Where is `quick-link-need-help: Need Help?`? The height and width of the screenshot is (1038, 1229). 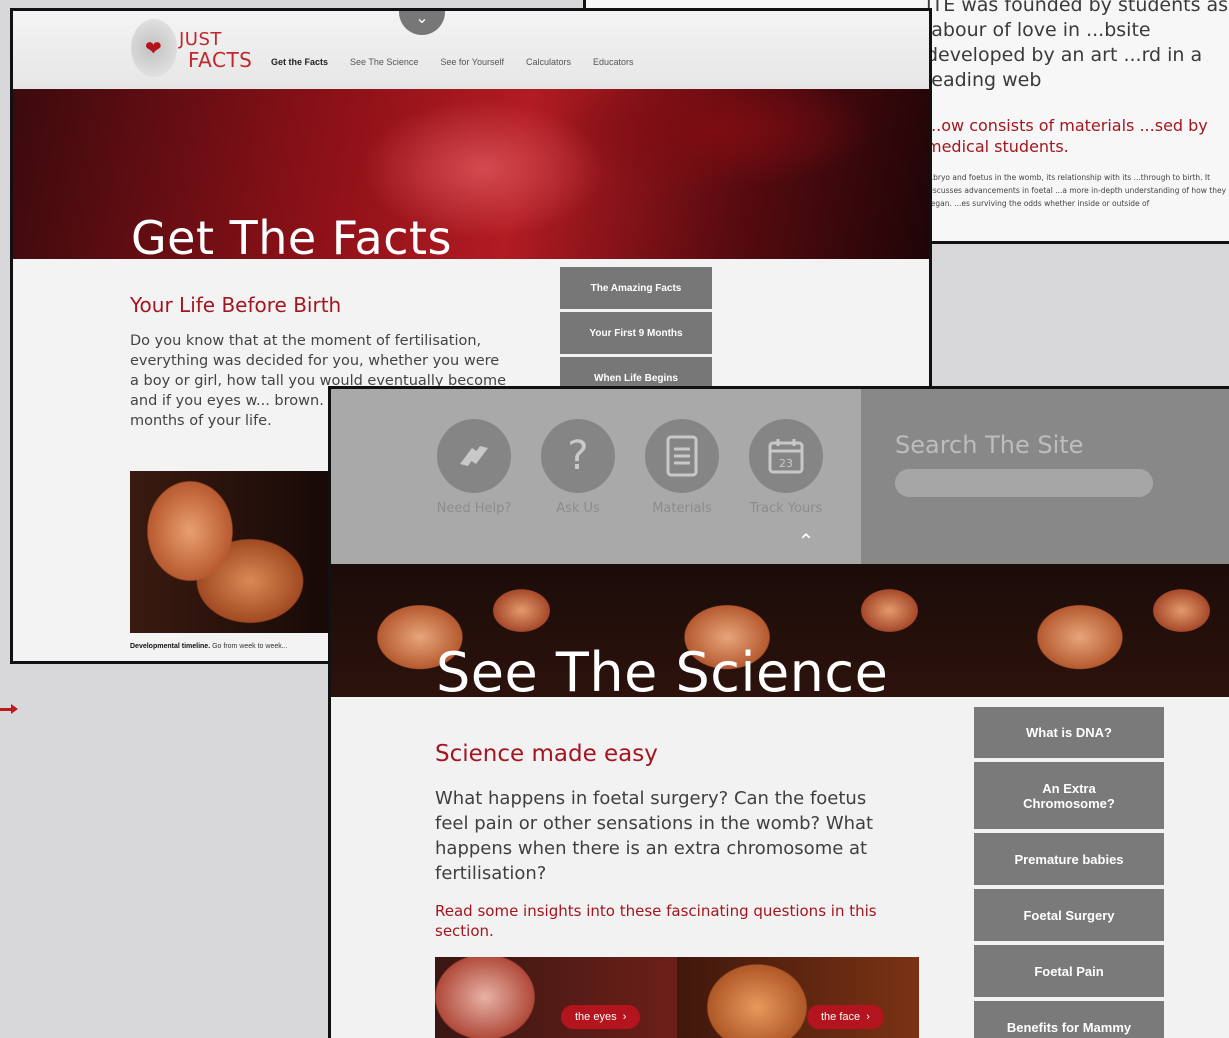
quick-link-need-help: Need Help? is located at coordinates (474, 467).